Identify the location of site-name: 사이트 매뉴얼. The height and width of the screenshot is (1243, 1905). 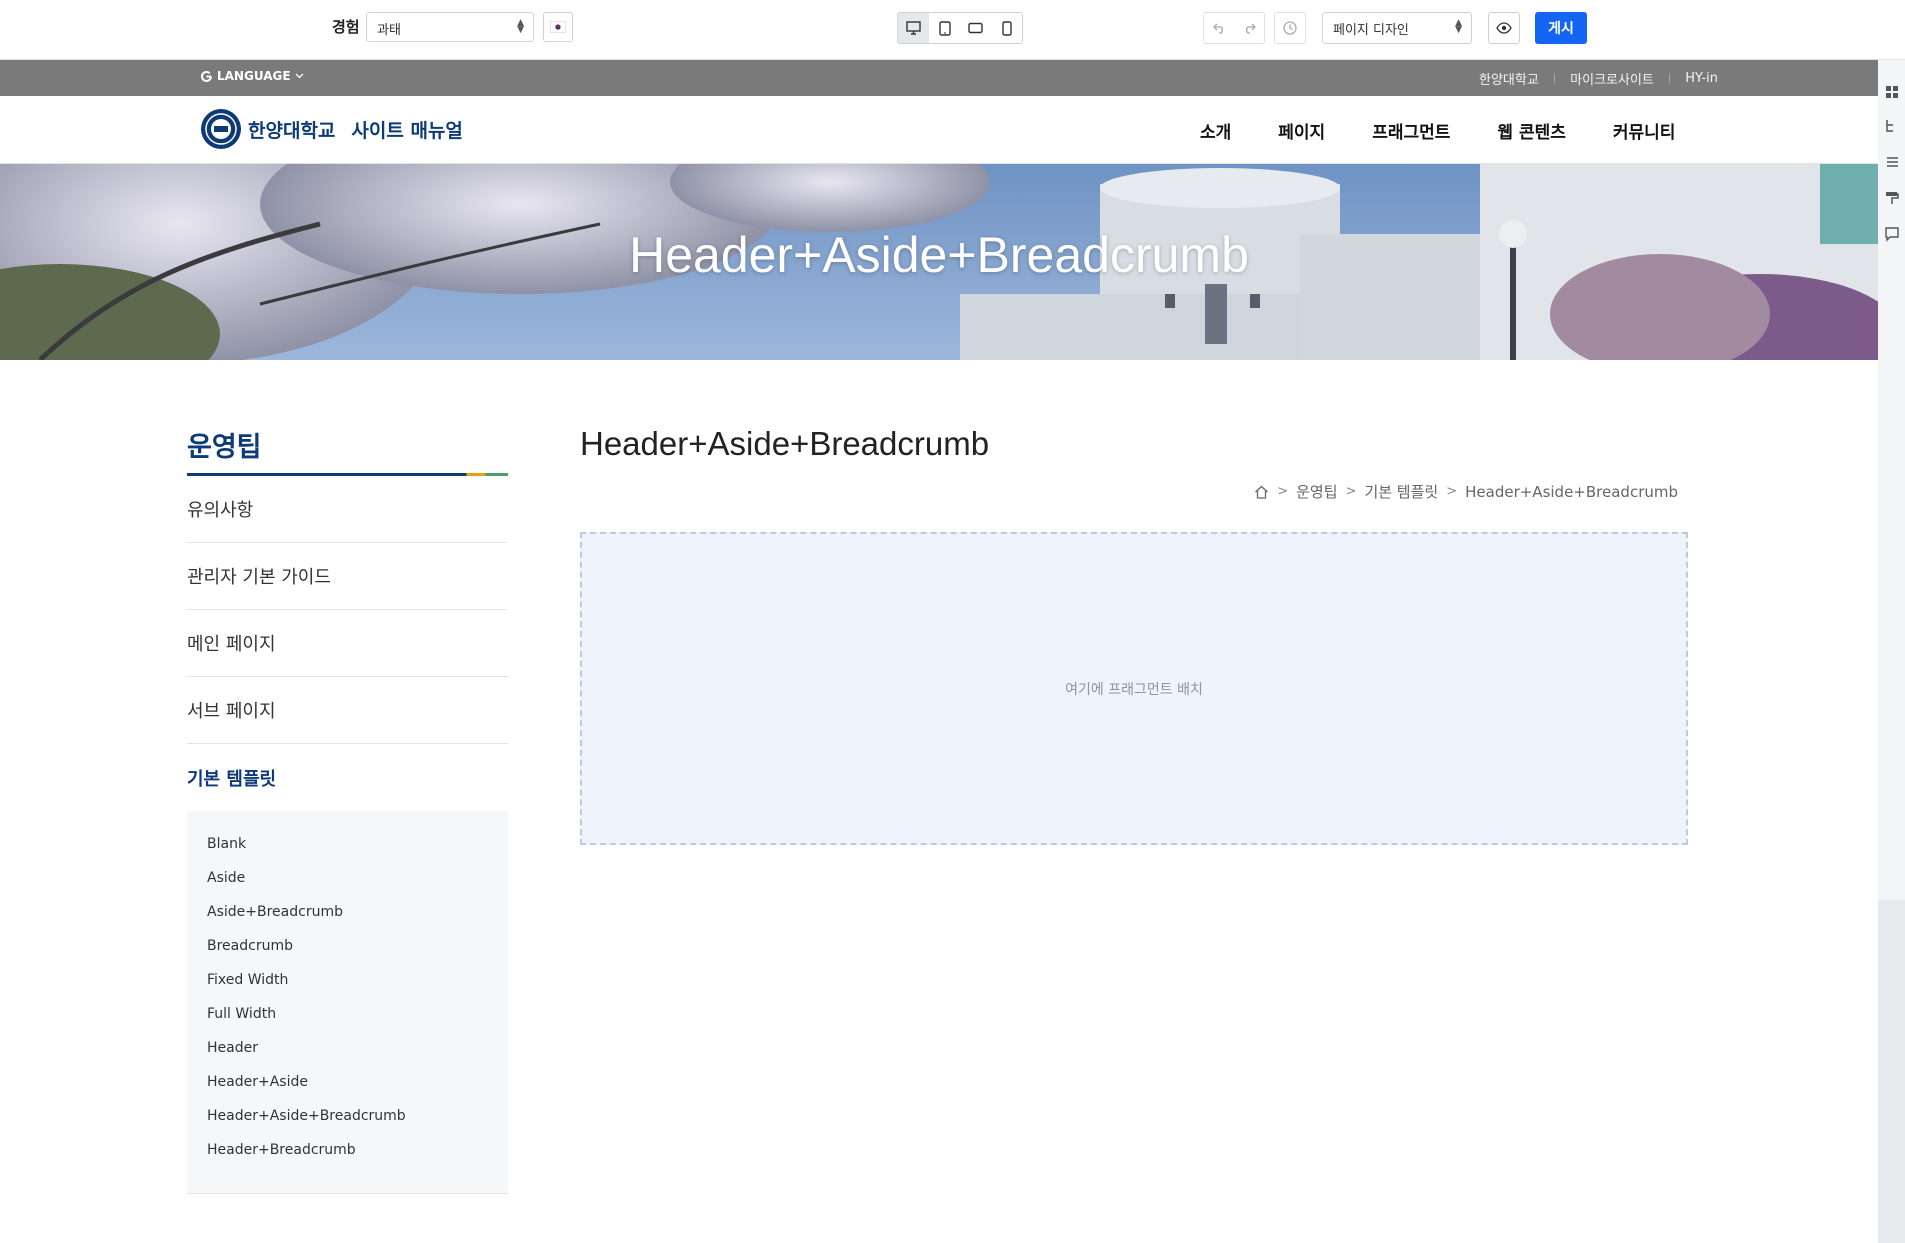
(407, 130).